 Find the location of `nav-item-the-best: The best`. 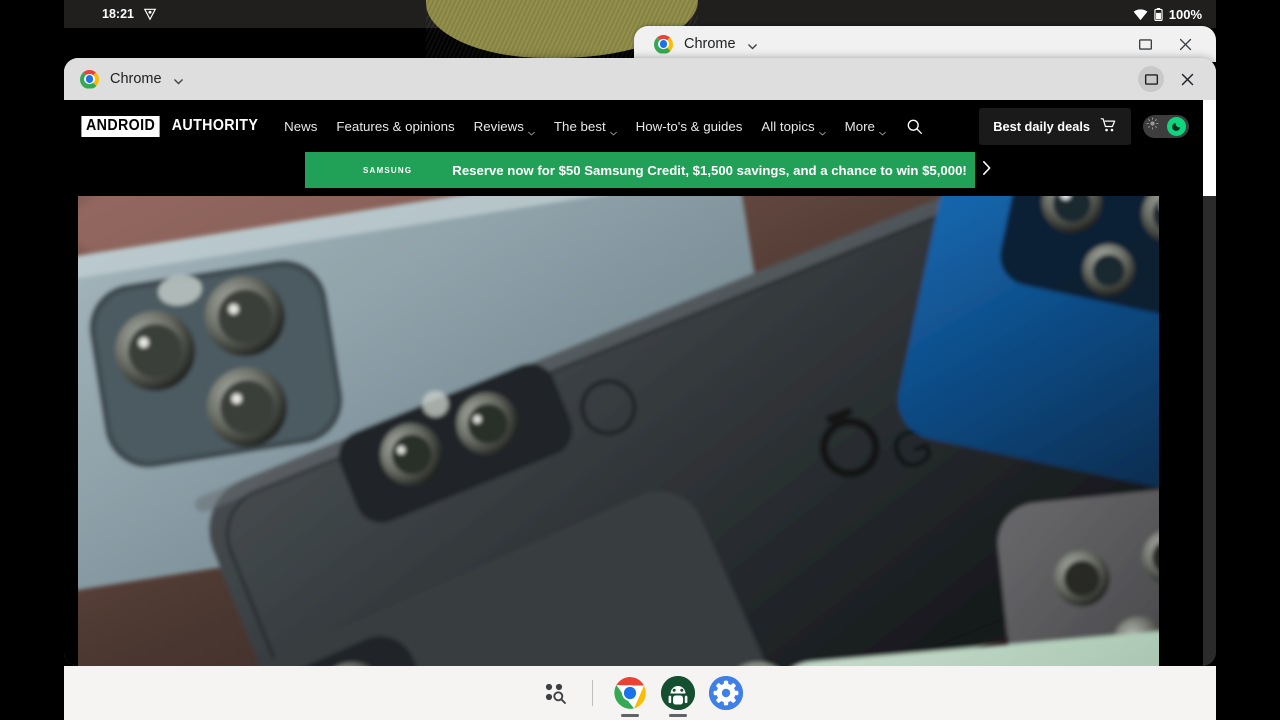

nav-item-the-best: The best is located at coordinates (585, 126).